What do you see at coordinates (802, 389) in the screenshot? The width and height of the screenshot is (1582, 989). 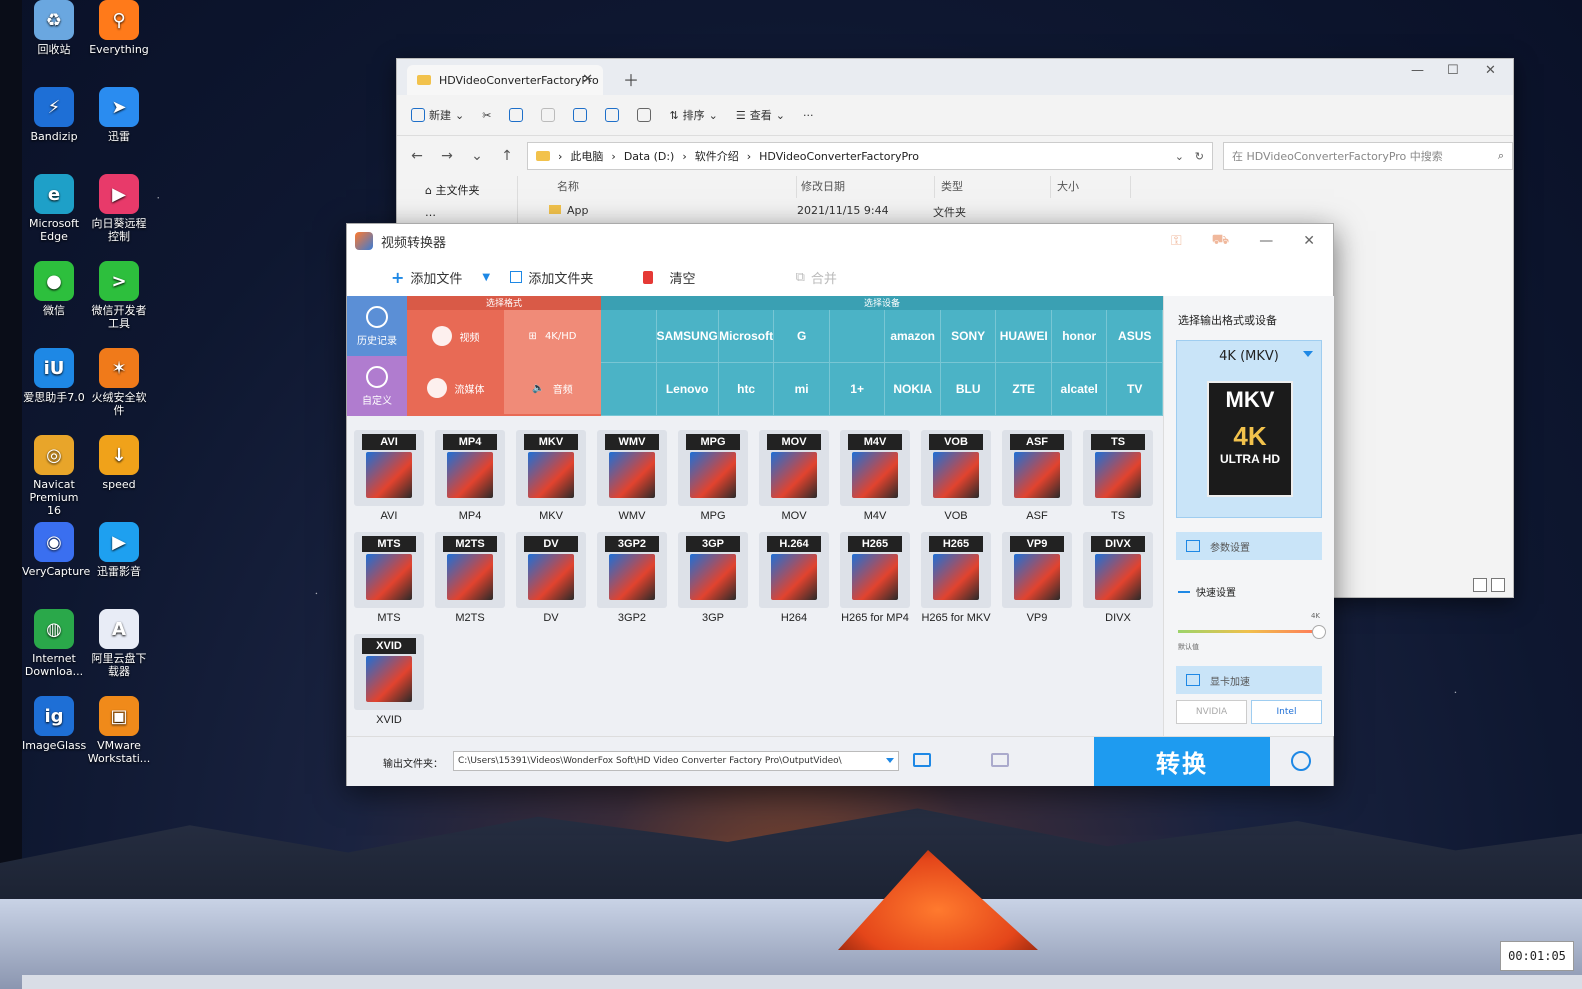 I see `device-brand-button: mi` at bounding box center [802, 389].